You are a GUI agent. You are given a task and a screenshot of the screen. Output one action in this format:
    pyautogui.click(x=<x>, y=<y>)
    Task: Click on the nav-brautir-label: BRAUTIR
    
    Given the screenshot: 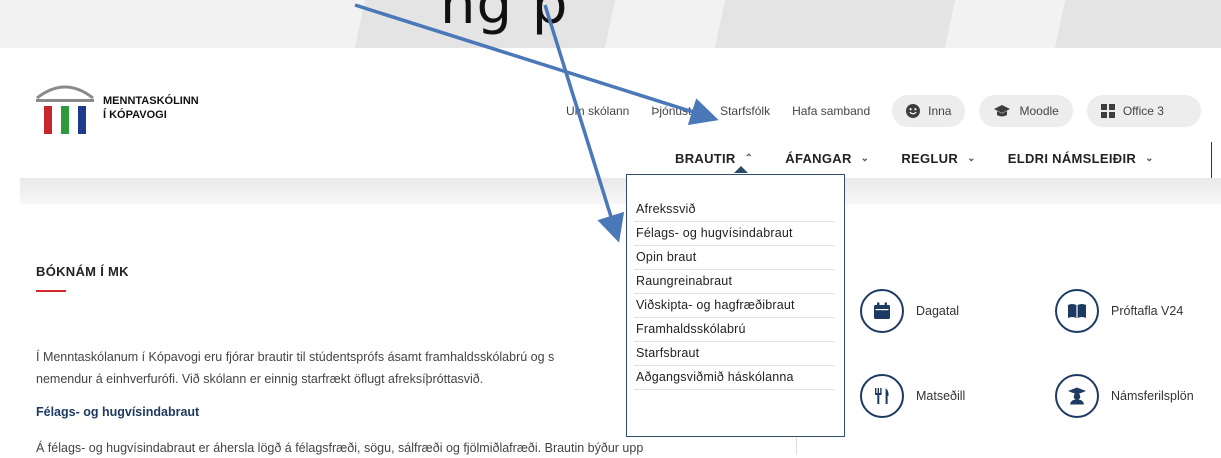 What is the action you would take?
    pyautogui.click(x=705, y=158)
    